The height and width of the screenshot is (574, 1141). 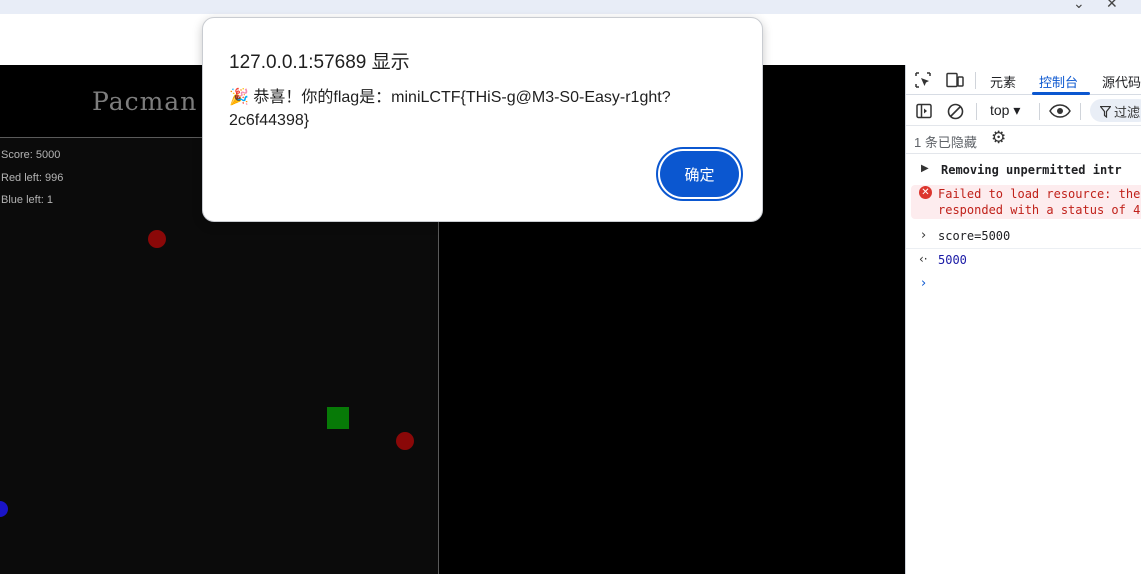 What do you see at coordinates (1023, 262) in the screenshot?
I see `console-output-line: ‹· 5000` at bounding box center [1023, 262].